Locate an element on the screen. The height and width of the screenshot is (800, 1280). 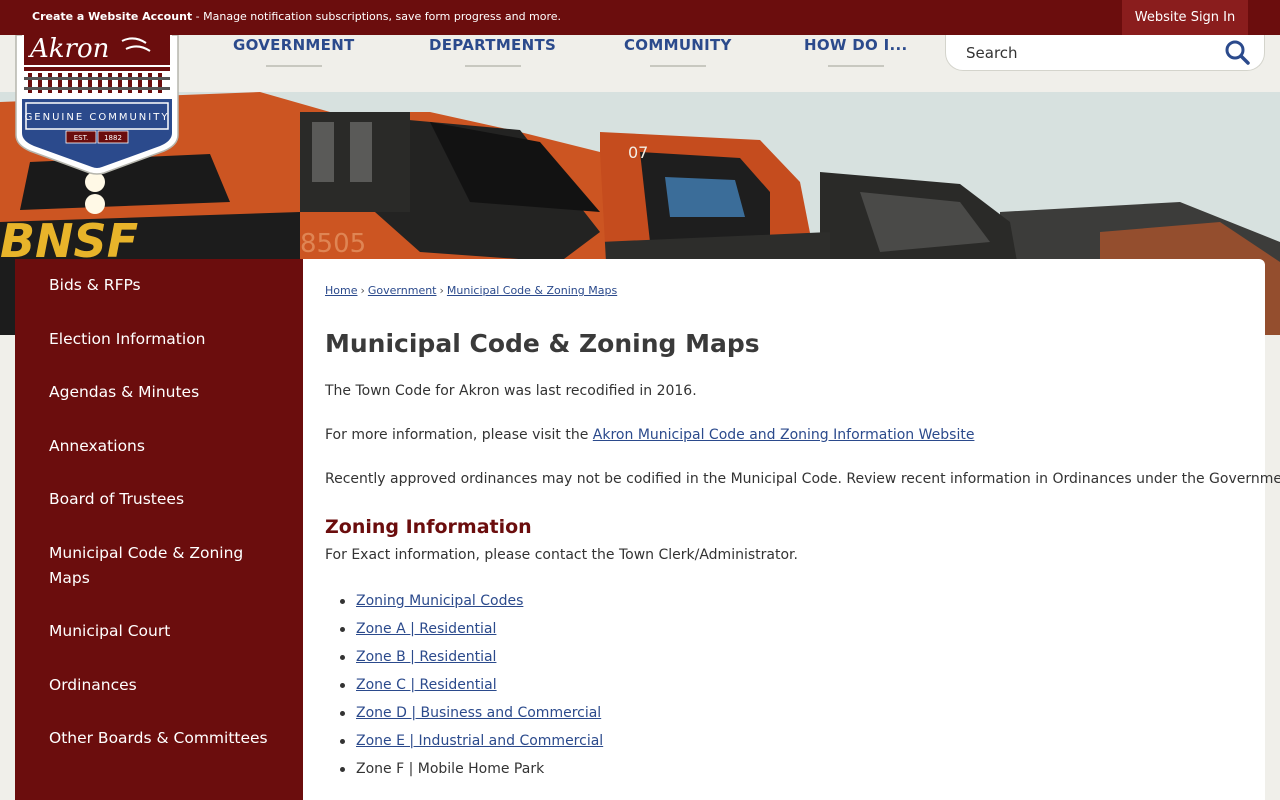
sidebar-item-municipal-code-zoning-maps: Municipal Code & Zoning Maps is located at coordinates (159, 566).